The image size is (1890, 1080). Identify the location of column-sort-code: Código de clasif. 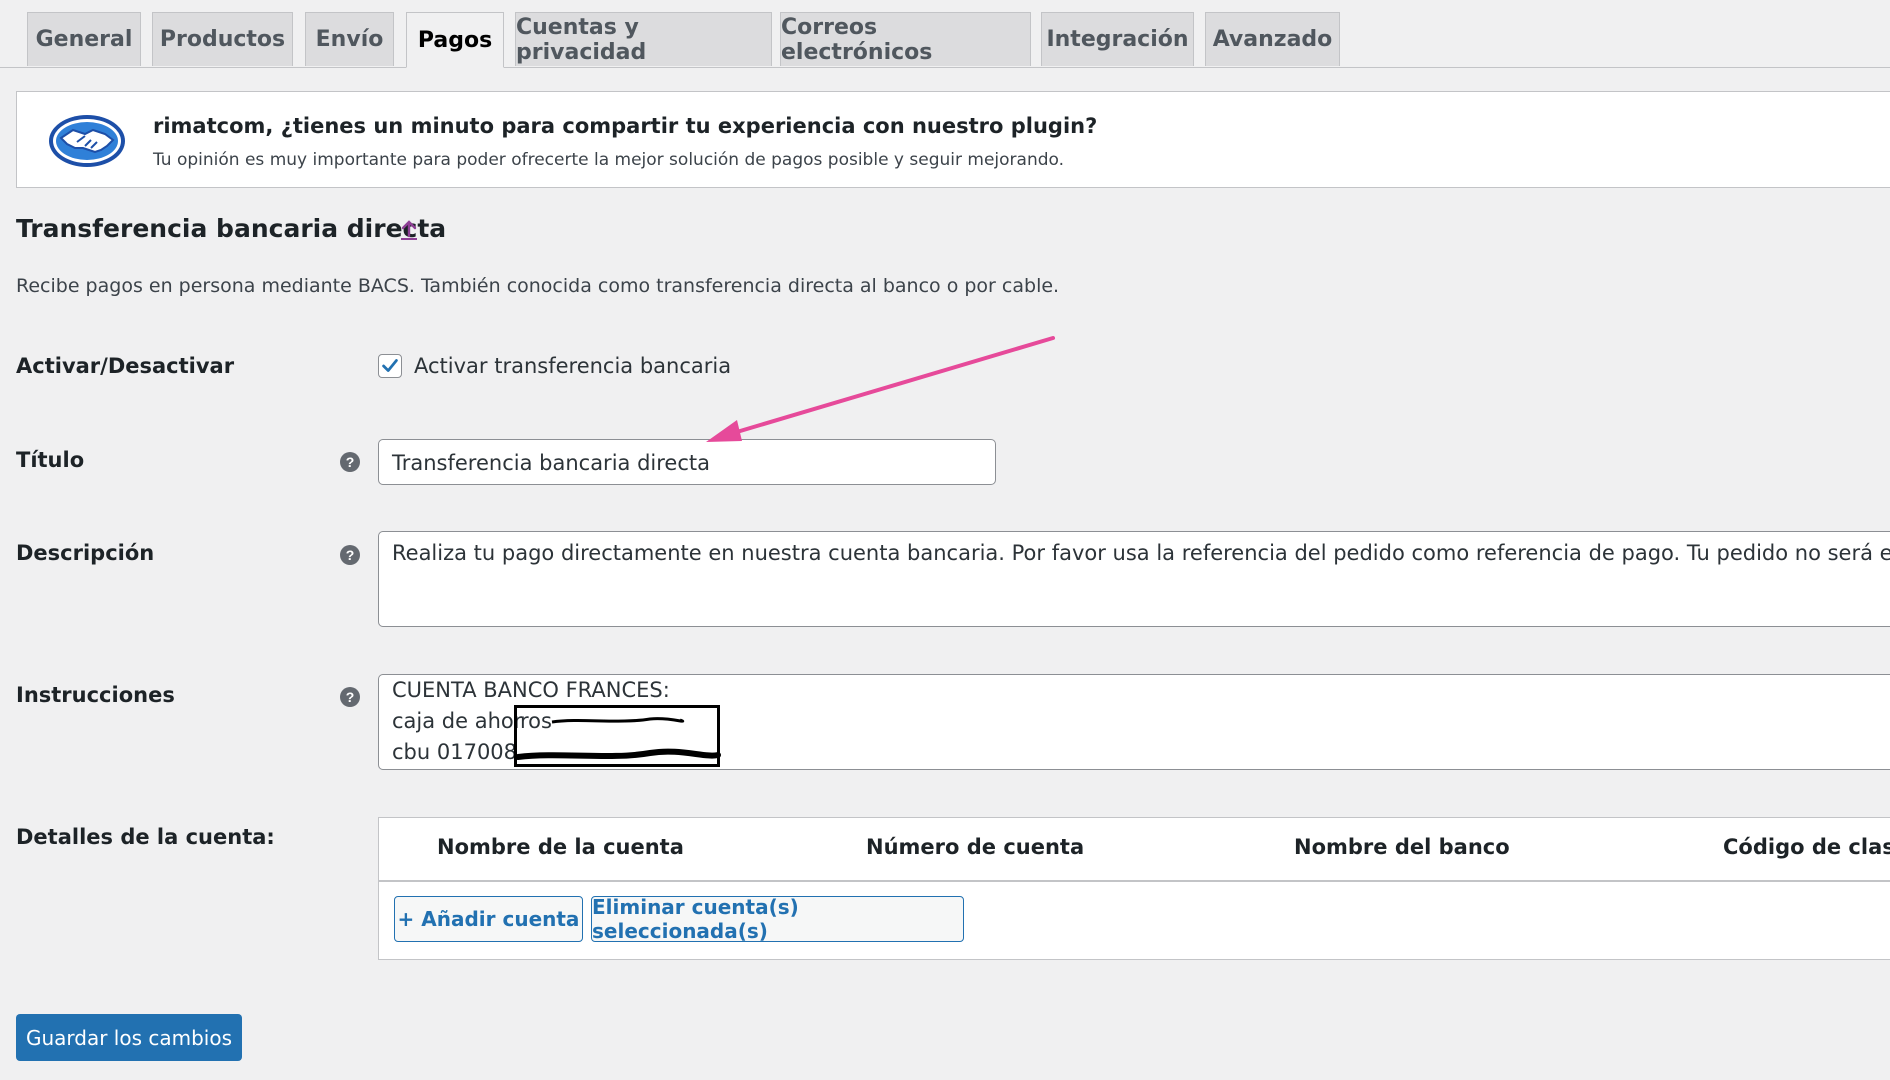
(1806, 847).